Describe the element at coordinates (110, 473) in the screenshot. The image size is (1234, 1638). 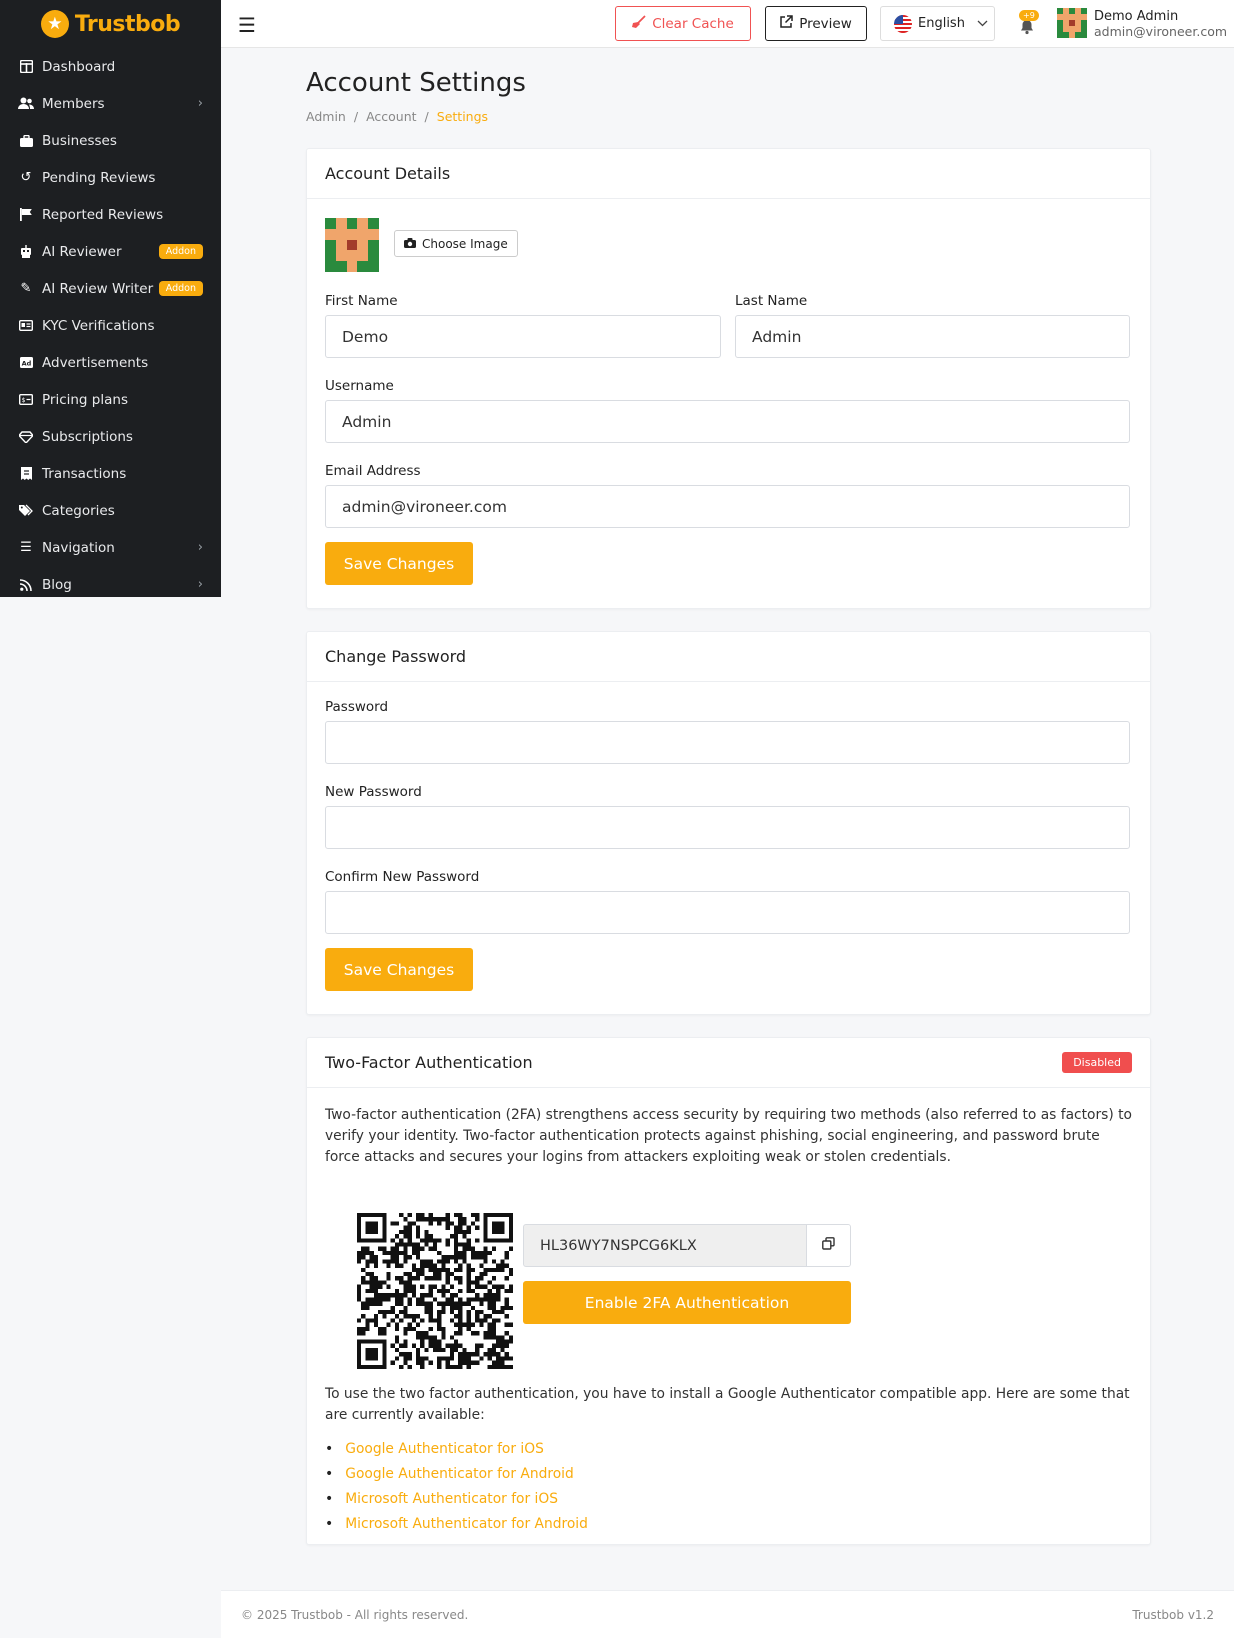
I see `sidebar-item-transactions: Transactions` at that location.